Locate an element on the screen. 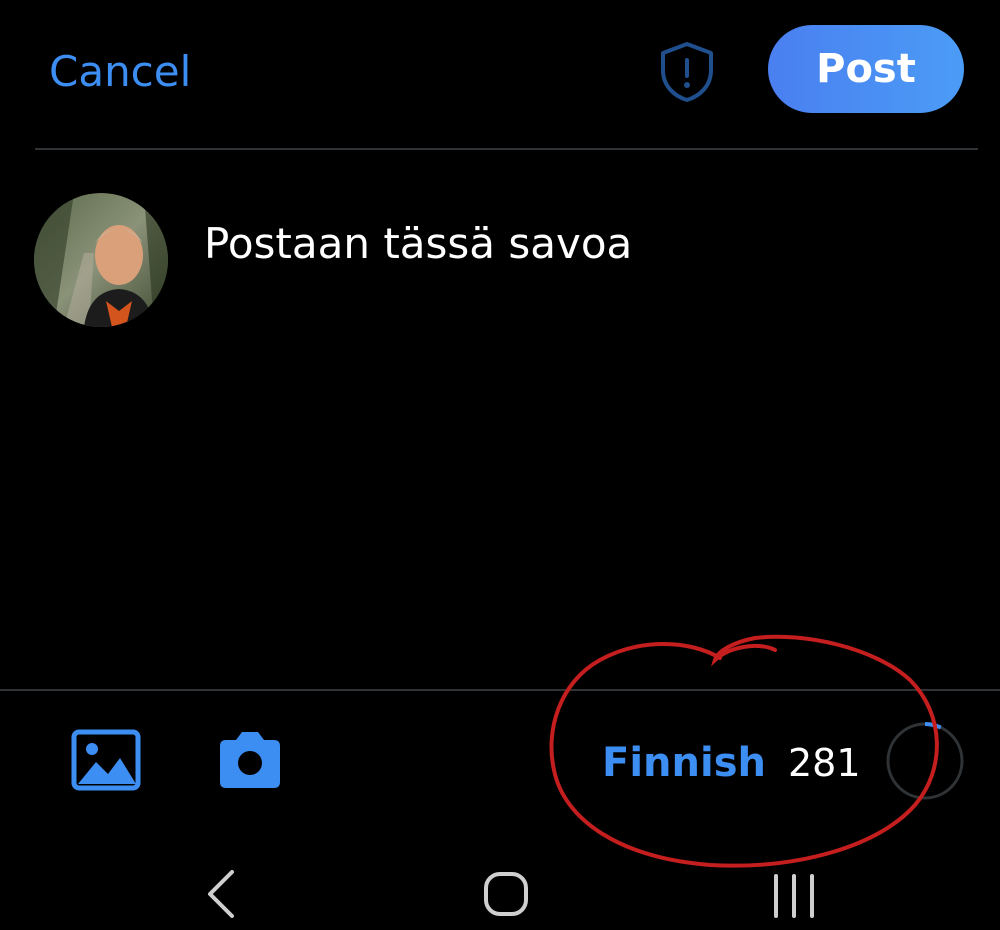  shield-alert-icon is located at coordinates (687, 72).